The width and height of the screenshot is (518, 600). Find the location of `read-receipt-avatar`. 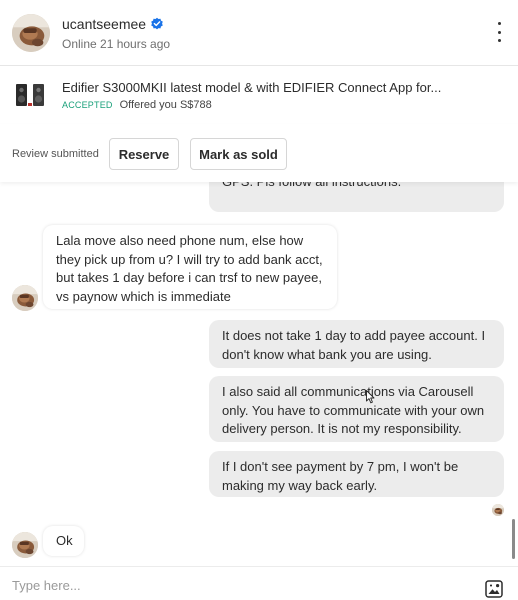

read-receipt-avatar is located at coordinates (498, 510).